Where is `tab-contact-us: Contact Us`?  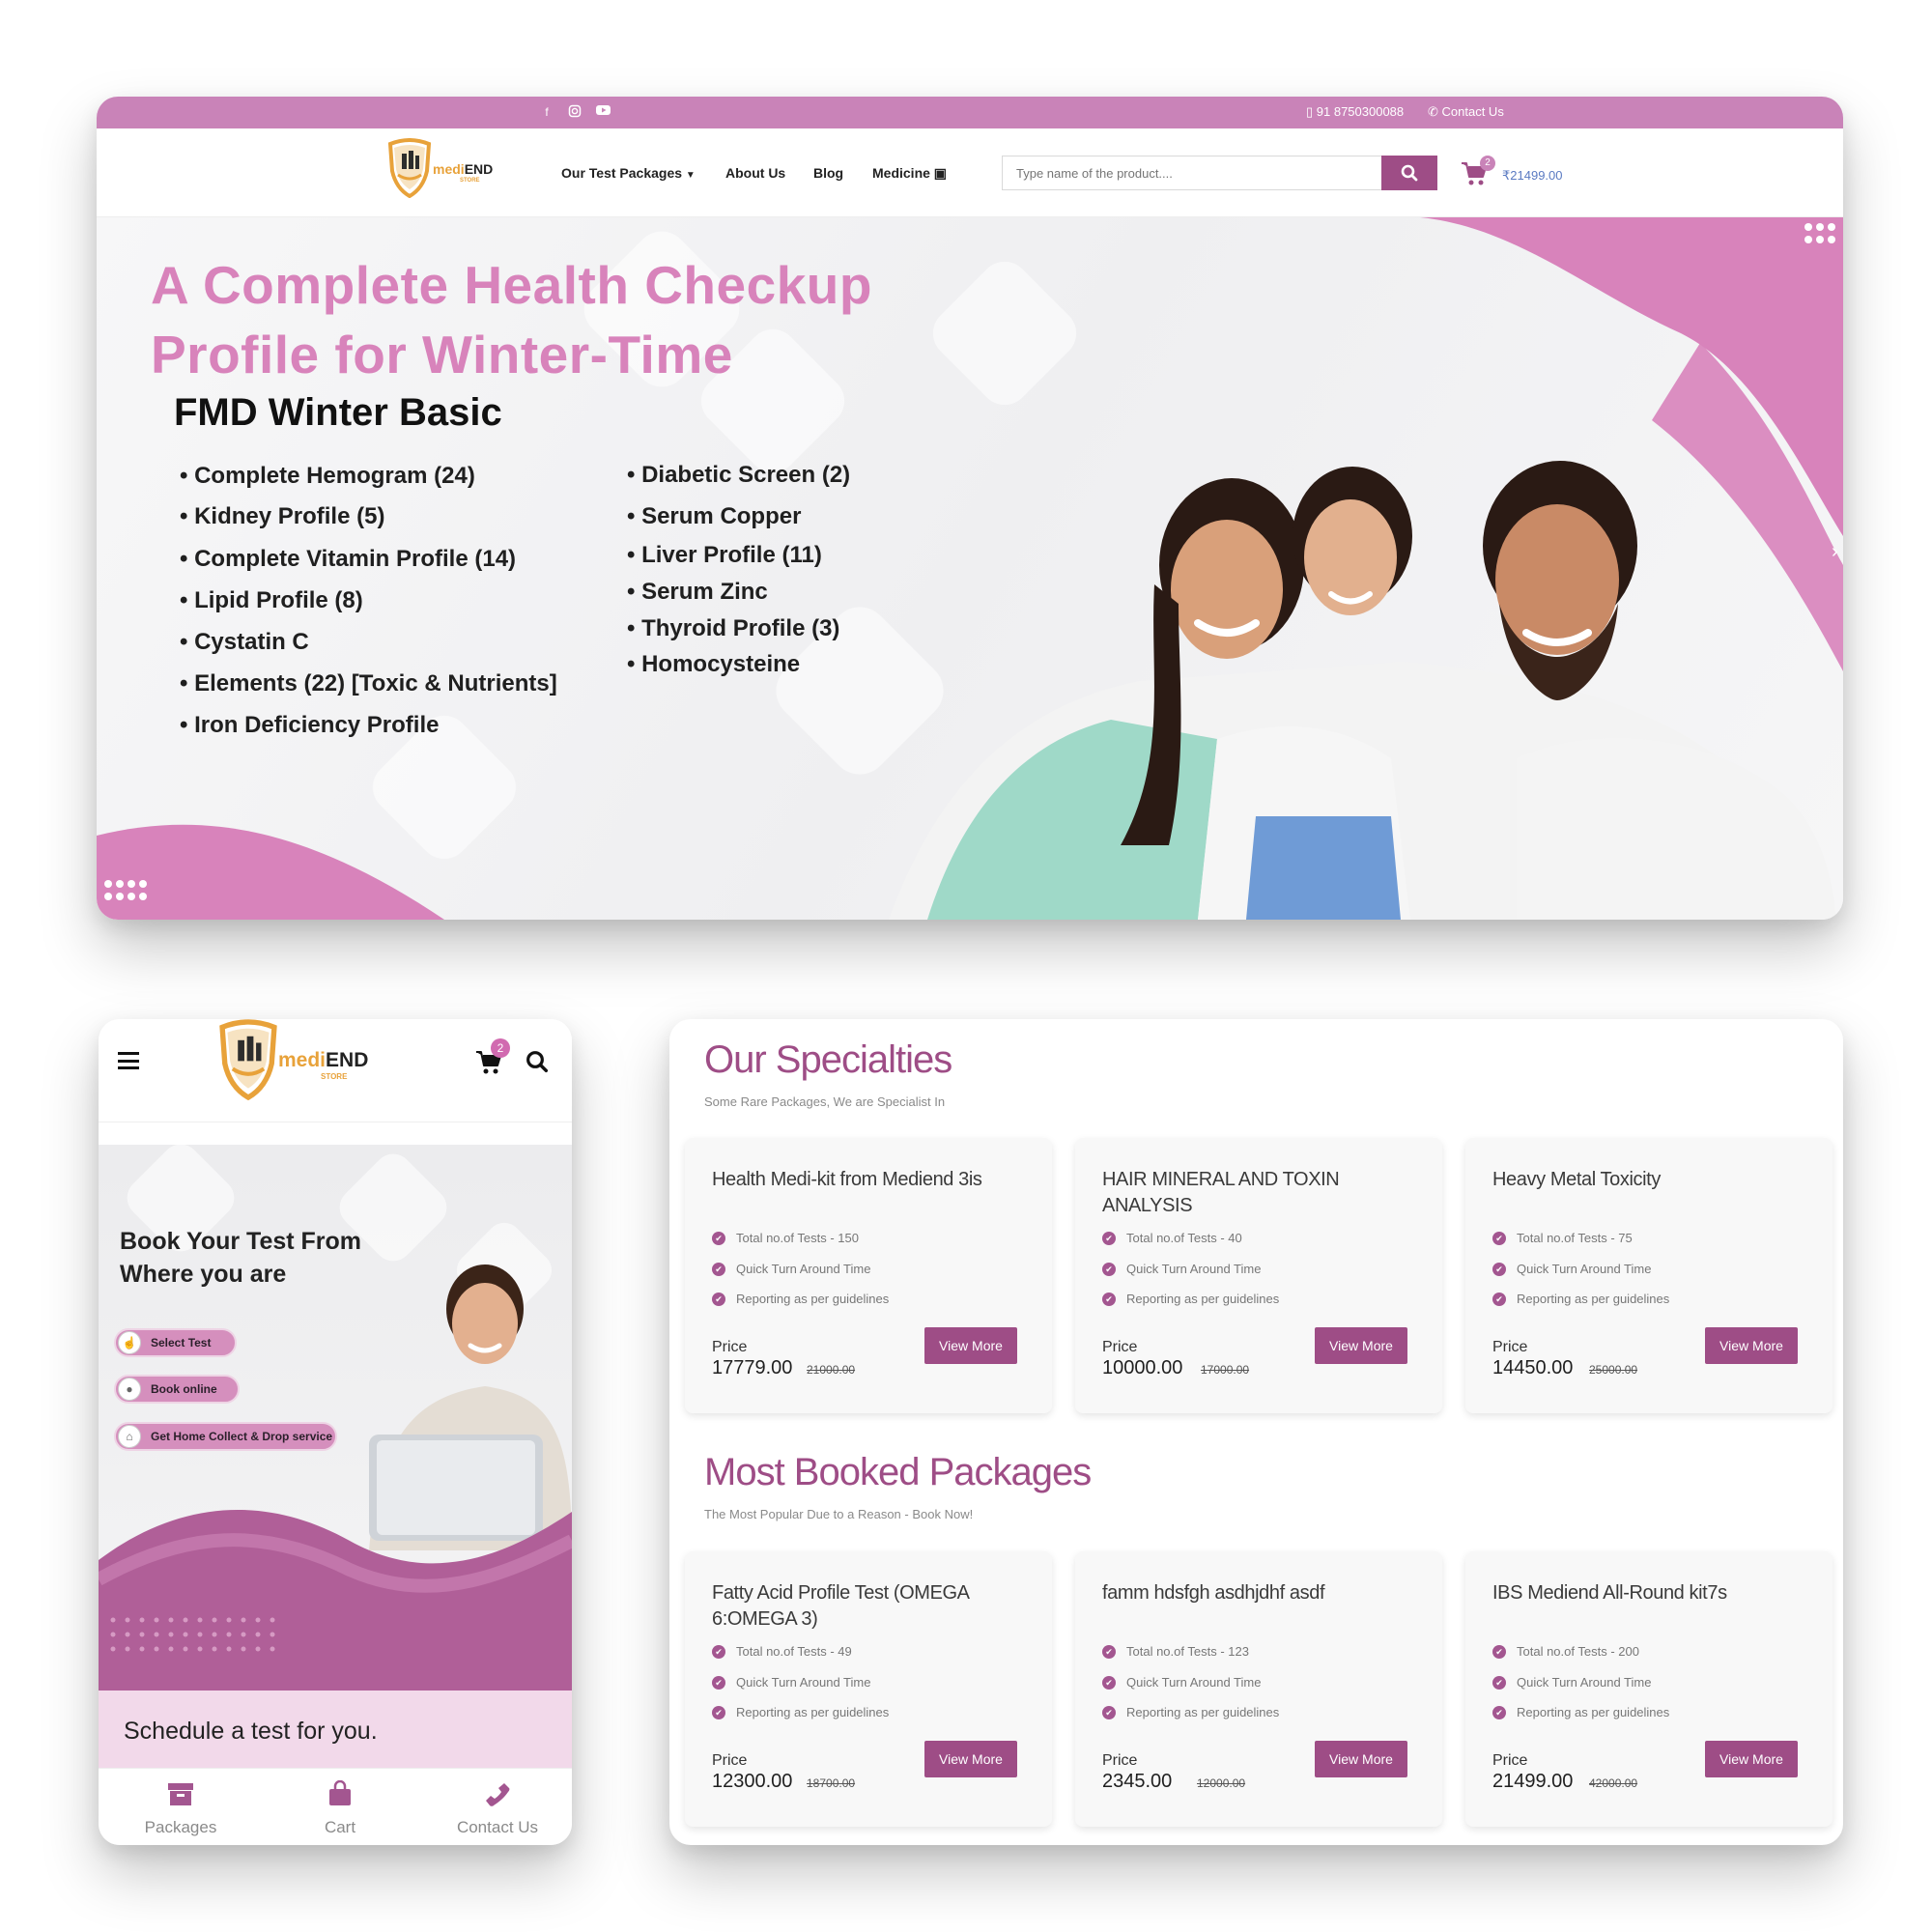
tab-contact-us: Contact Us is located at coordinates (496, 1808).